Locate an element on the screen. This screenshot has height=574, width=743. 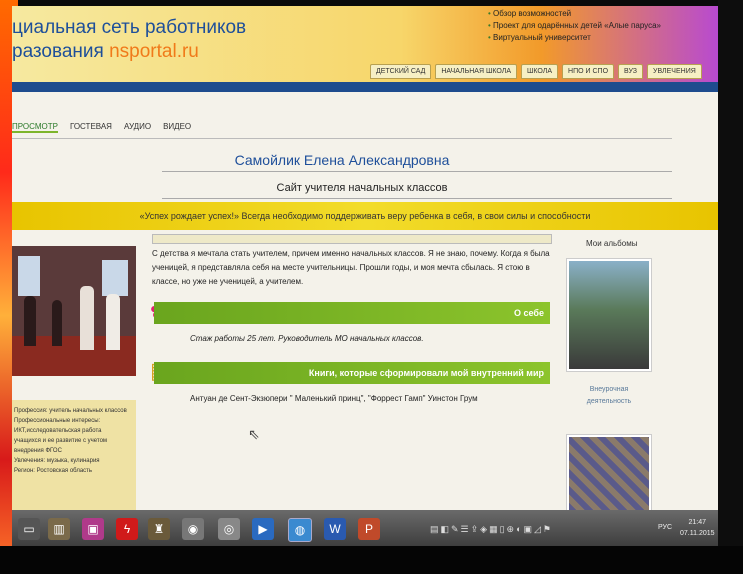
tab-hobbies: УВЛЕЧЕНИЯ is located at coordinates (674, 71).